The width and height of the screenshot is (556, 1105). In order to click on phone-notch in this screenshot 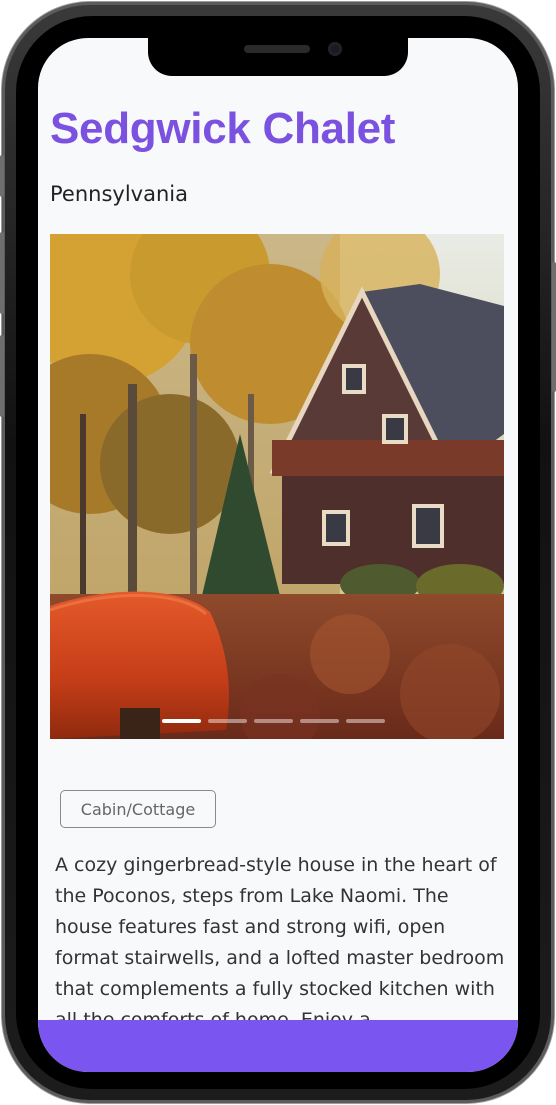, I will do `click(278, 57)`.